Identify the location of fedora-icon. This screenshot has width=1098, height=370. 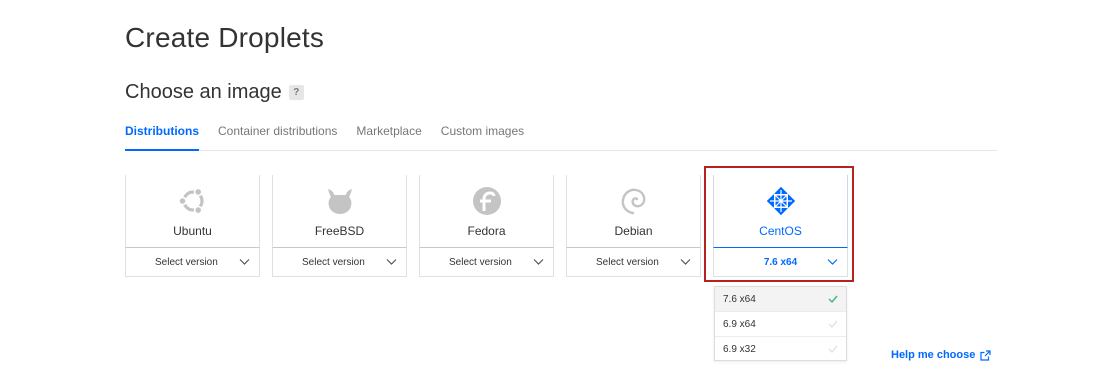
(486, 201).